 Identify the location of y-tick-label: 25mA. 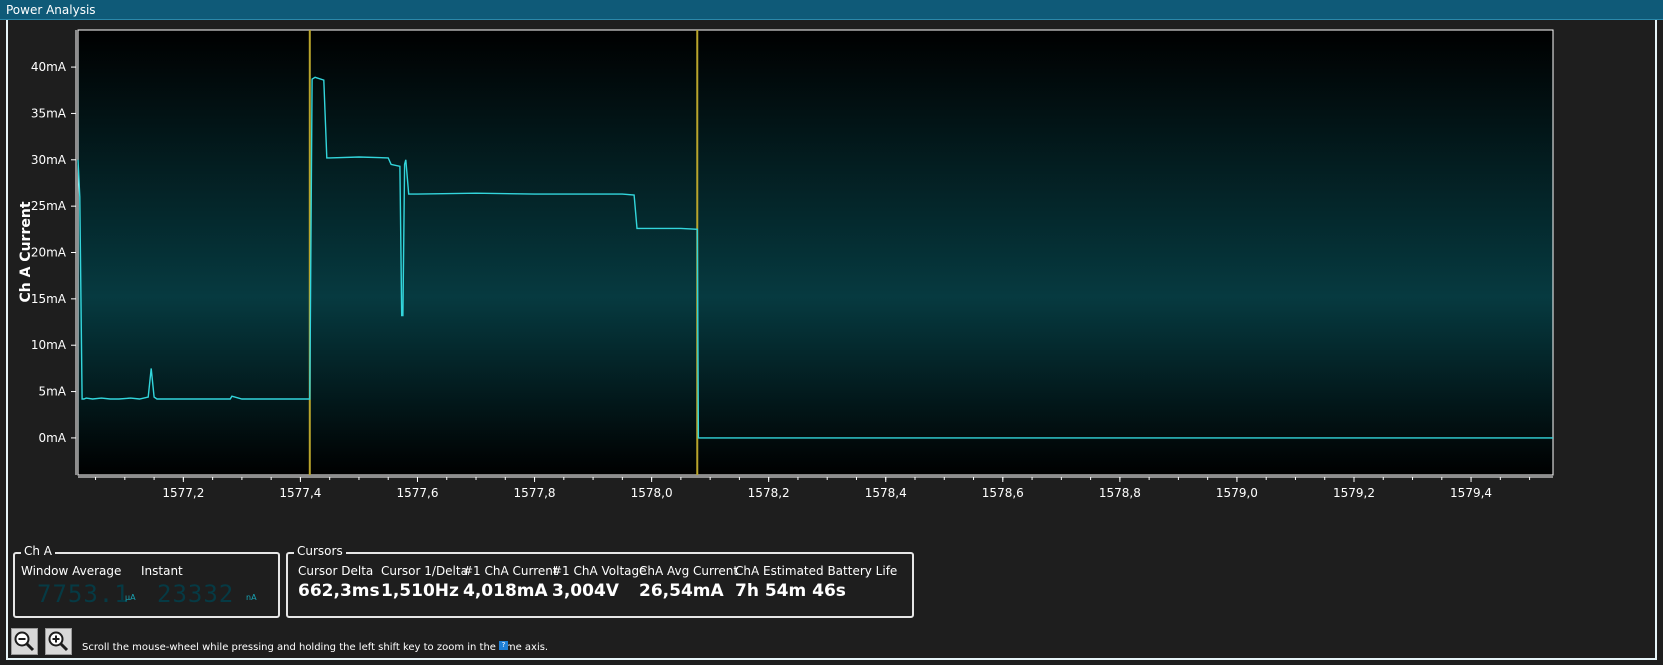
(49, 206).